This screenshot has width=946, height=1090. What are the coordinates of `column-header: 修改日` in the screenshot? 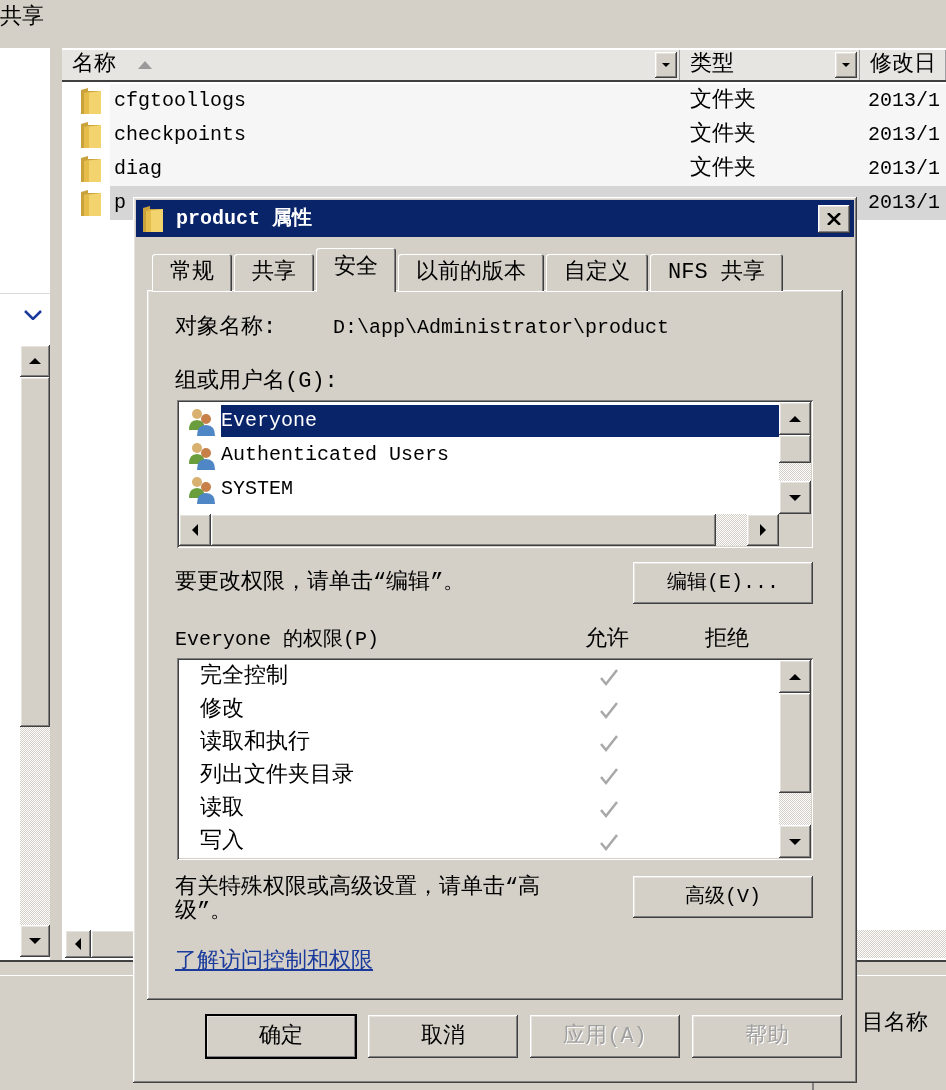 It's located at (903, 65).